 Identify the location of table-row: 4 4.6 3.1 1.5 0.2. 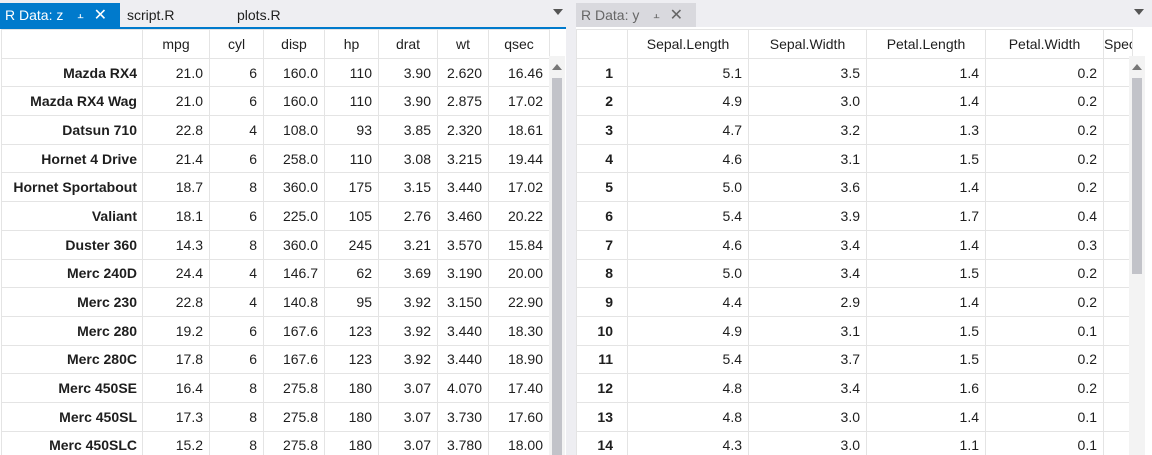
(854, 158).